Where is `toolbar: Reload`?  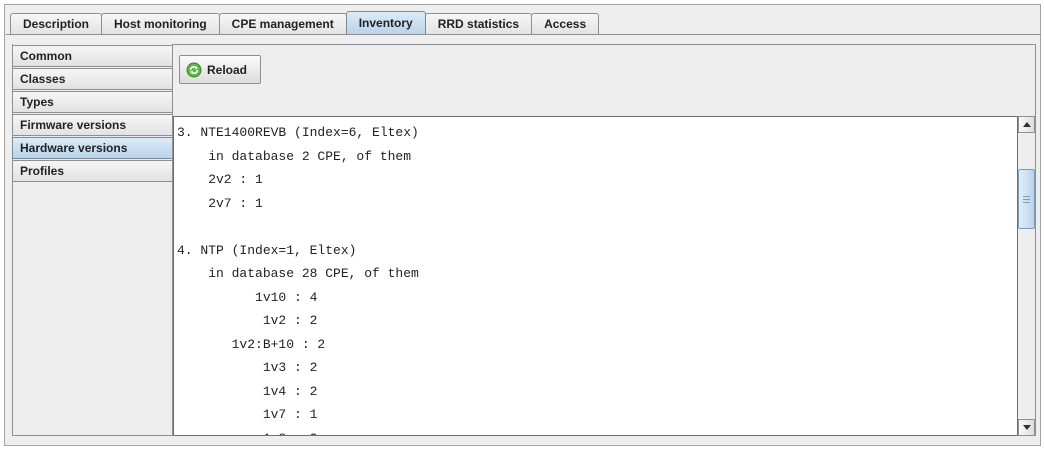 toolbar: Reload is located at coordinates (604, 70).